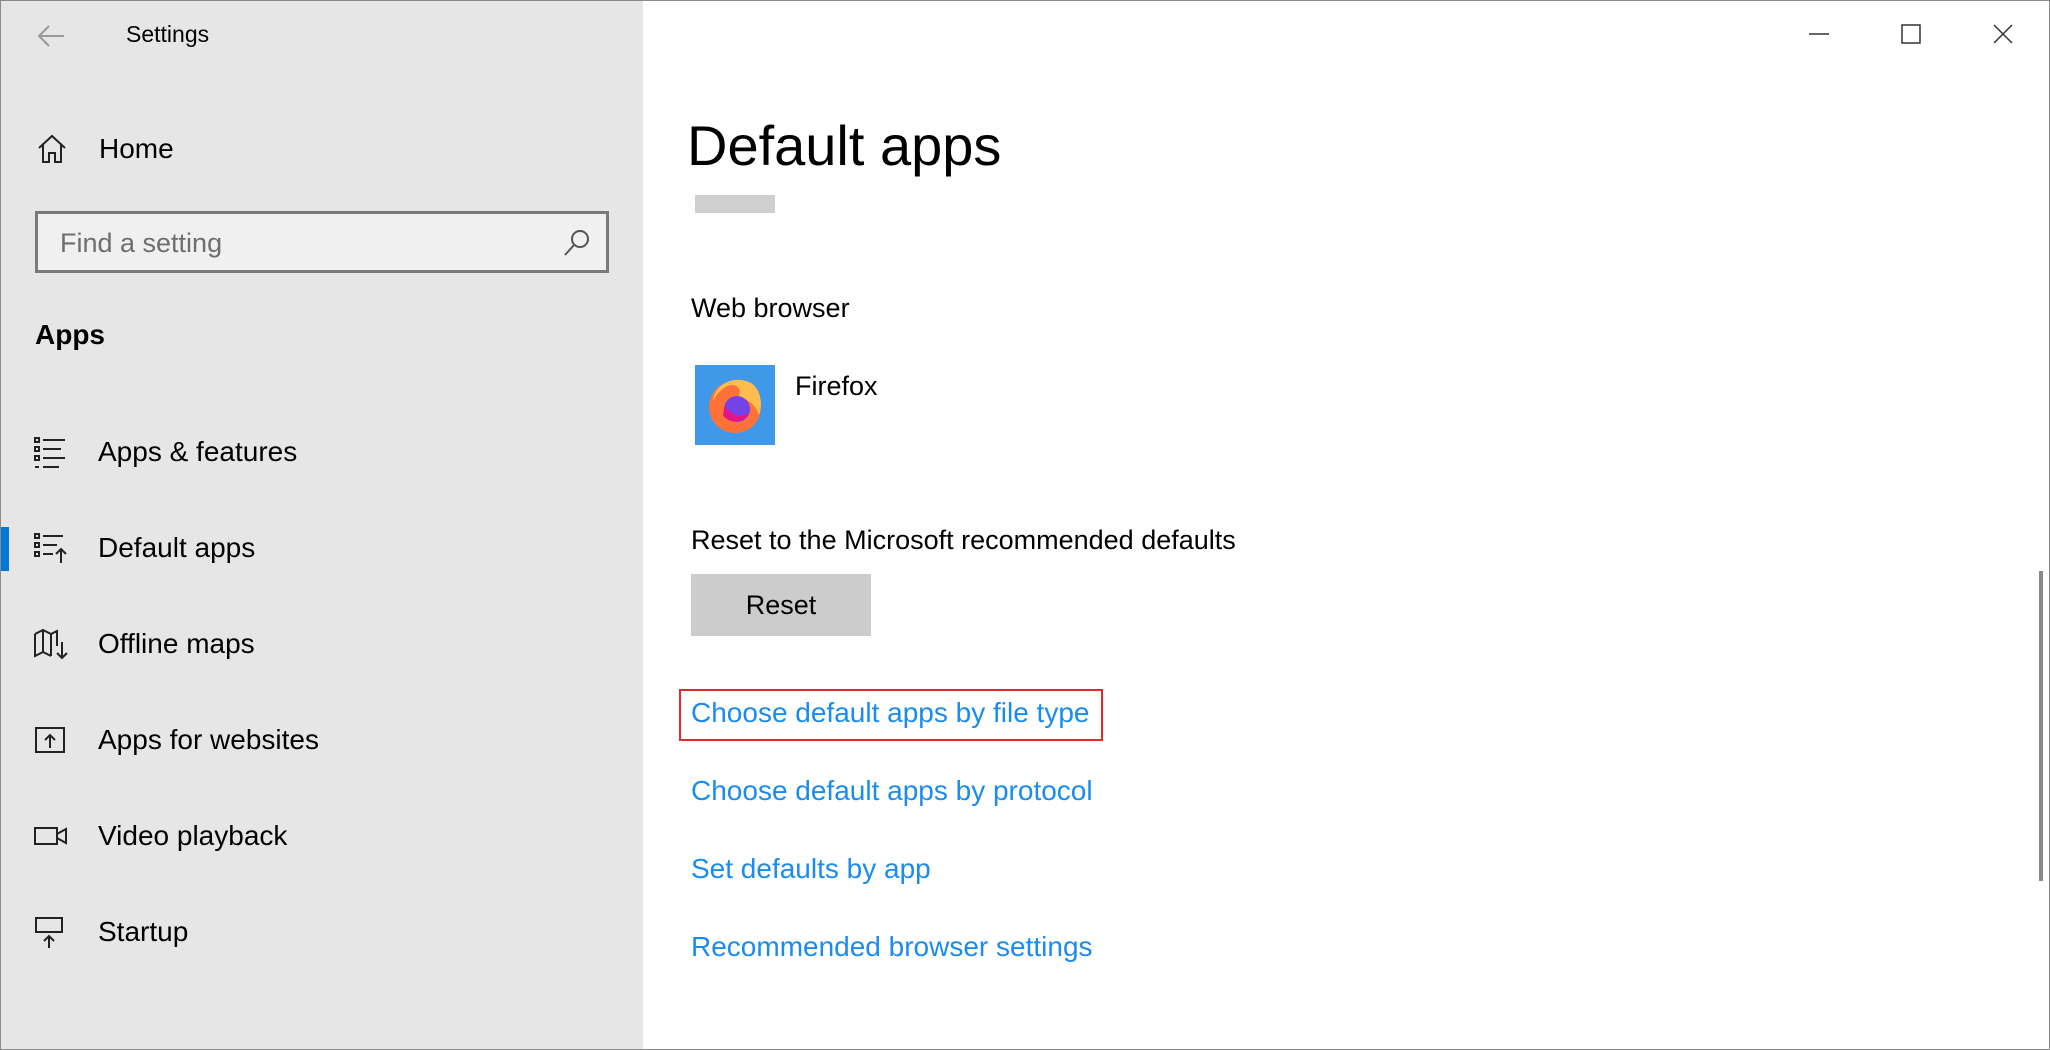  Describe the element at coordinates (50, 836) in the screenshot. I see `video-camera-icon` at that location.